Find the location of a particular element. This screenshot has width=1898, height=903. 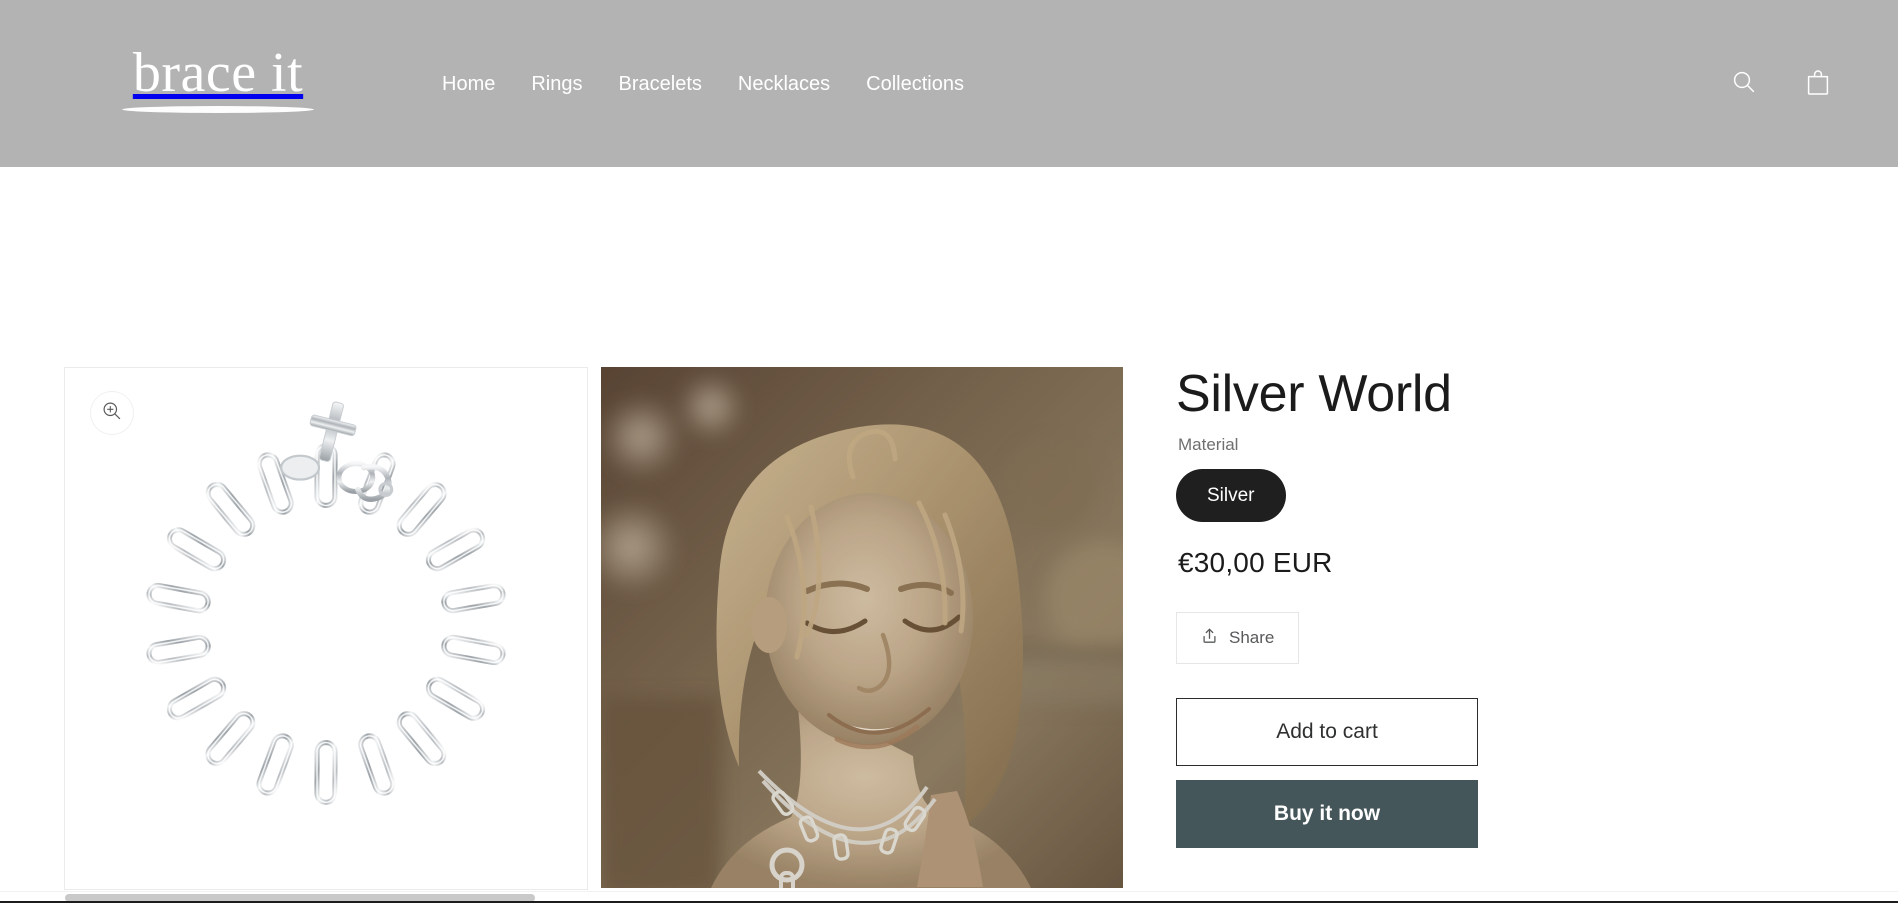

logo-swoosh-icon is located at coordinates (218, 109).